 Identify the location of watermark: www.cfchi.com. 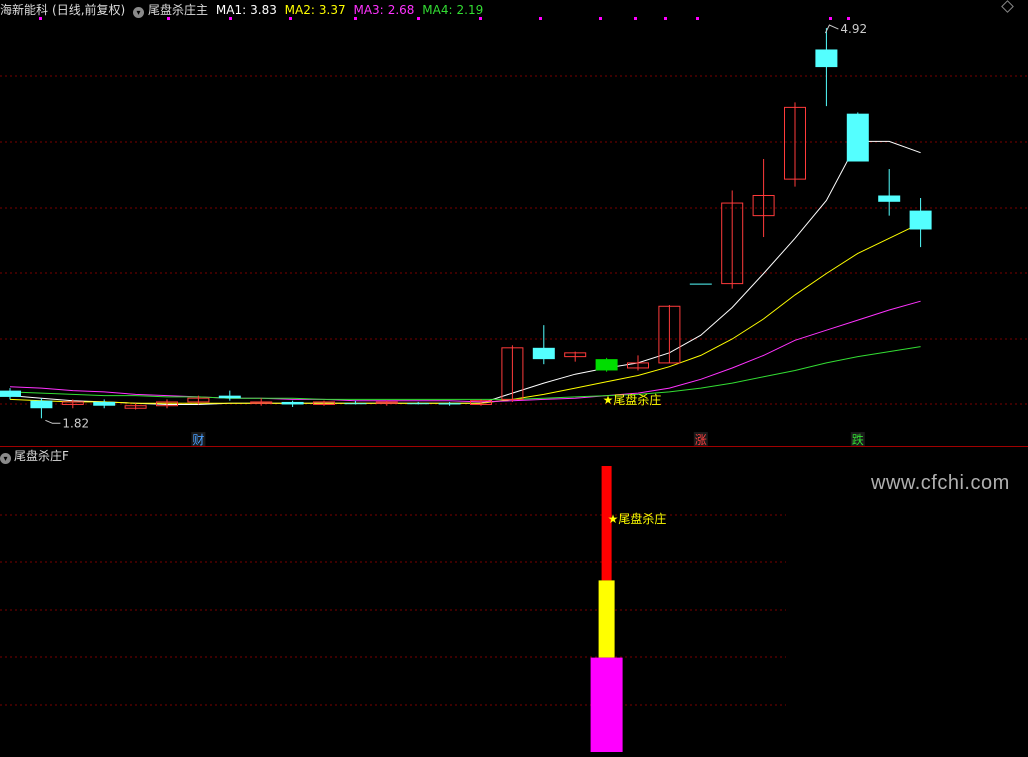
(940, 483).